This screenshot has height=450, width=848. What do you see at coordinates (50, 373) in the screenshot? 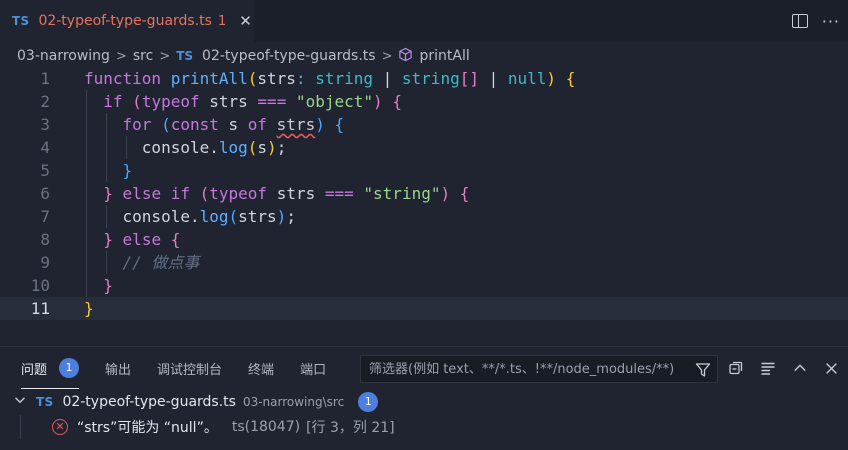
I see `panel-tab: 问题 1` at bounding box center [50, 373].